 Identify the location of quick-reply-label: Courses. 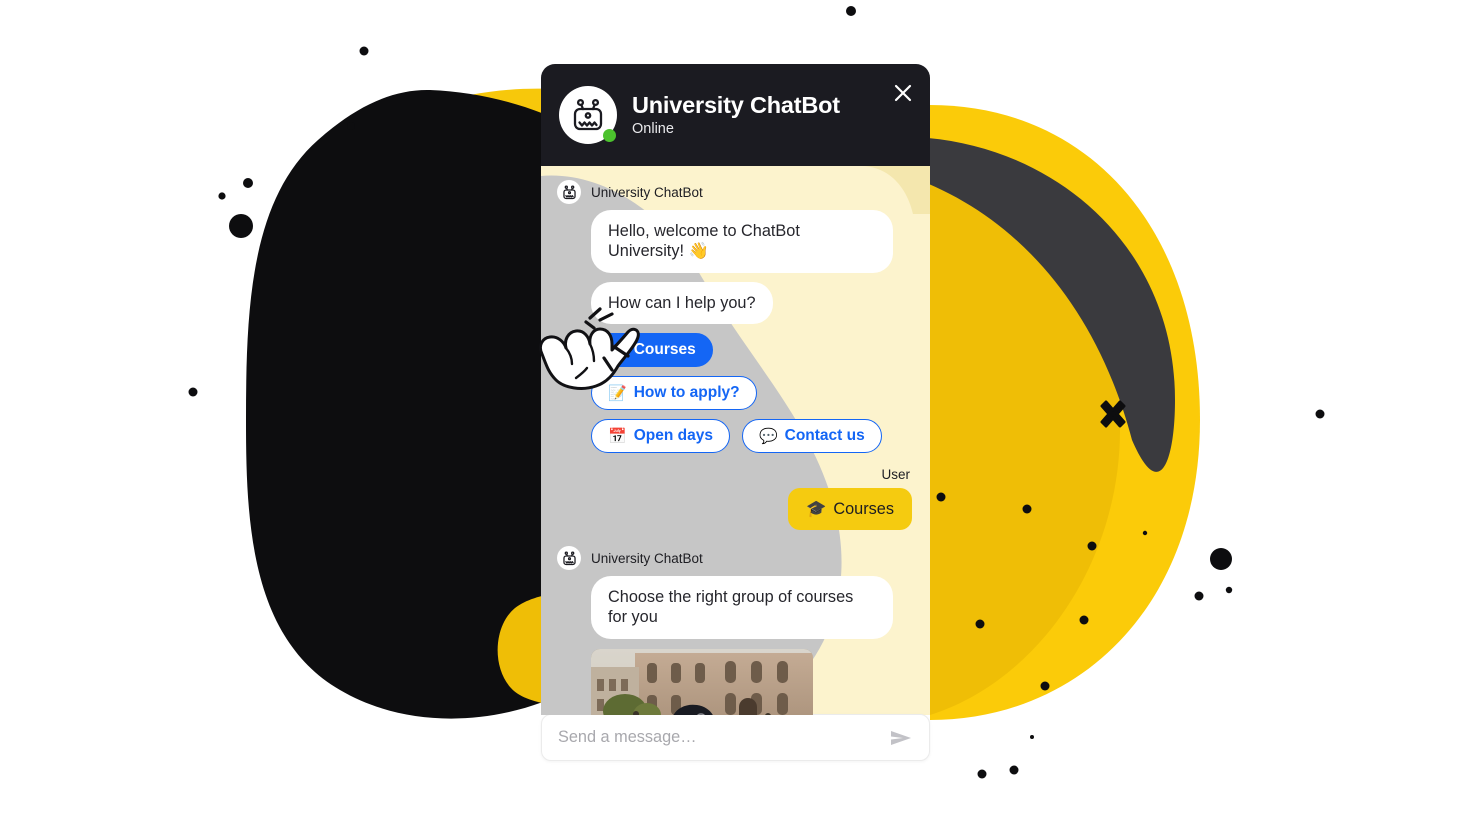
(664, 350).